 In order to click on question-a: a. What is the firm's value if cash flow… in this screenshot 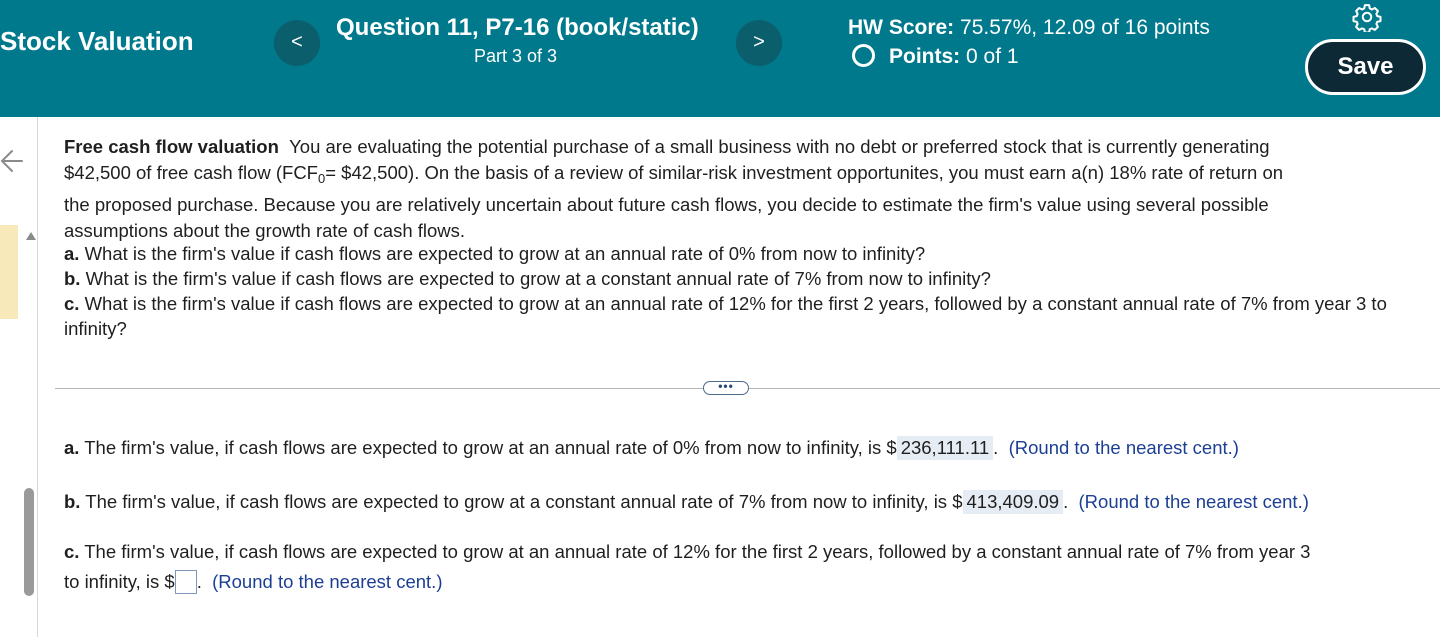, I will do `click(750, 253)`.